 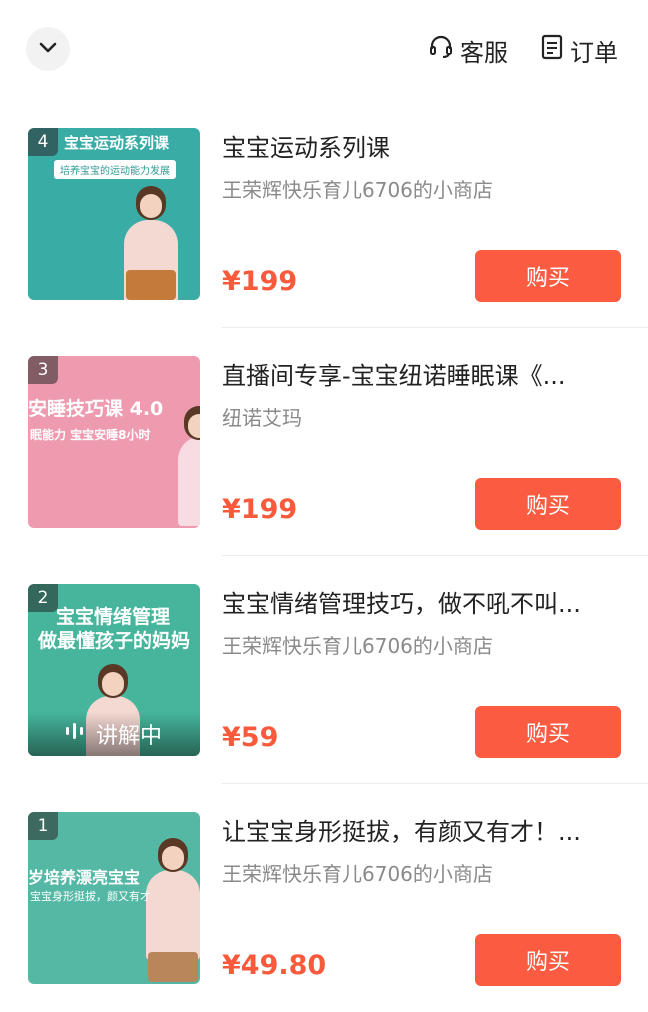 I want to click on thumbnail-subtitle: 做最懂孩子的妈妈, so click(x=114, y=641).